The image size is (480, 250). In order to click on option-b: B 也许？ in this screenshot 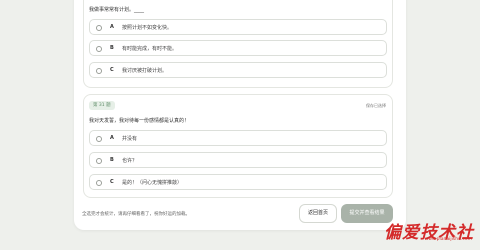, I will do `click(238, 160)`.